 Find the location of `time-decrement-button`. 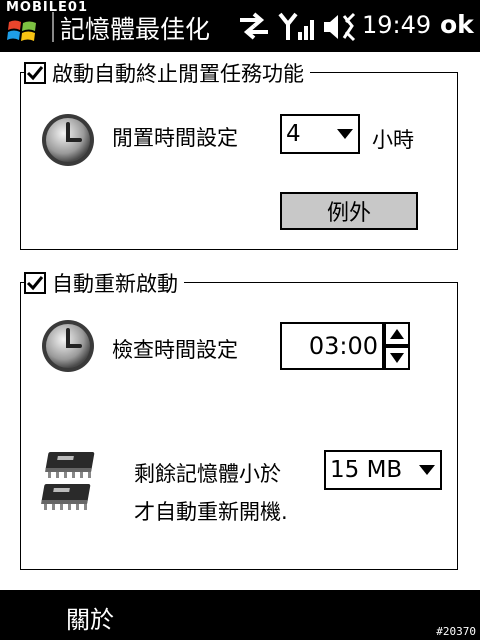

time-decrement-button is located at coordinates (397, 358).